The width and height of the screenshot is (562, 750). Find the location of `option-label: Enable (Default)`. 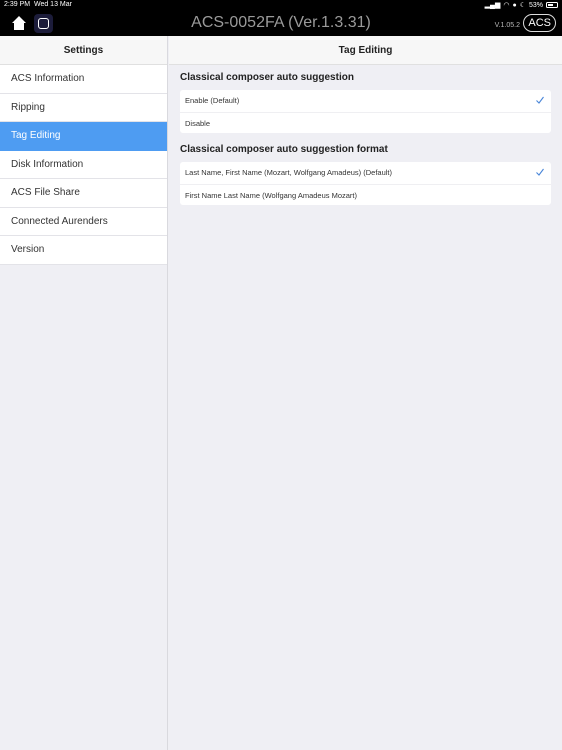

option-label: Enable (Default) is located at coordinates (212, 100).